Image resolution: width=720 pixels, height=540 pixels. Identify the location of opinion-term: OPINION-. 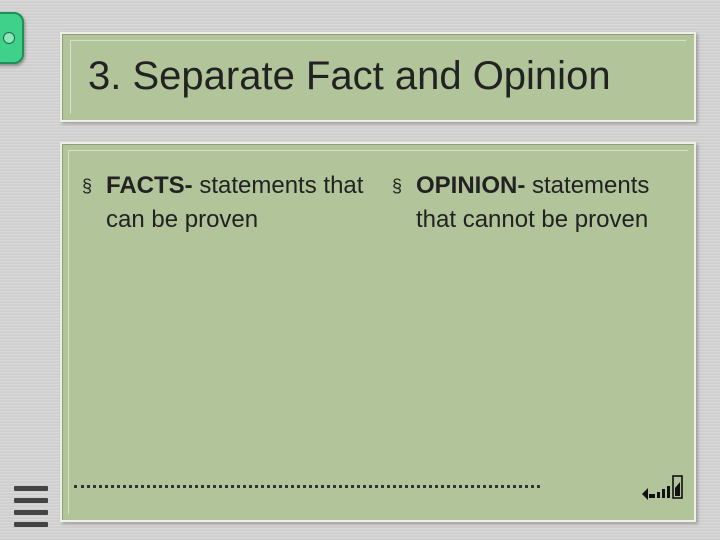
(471, 185).